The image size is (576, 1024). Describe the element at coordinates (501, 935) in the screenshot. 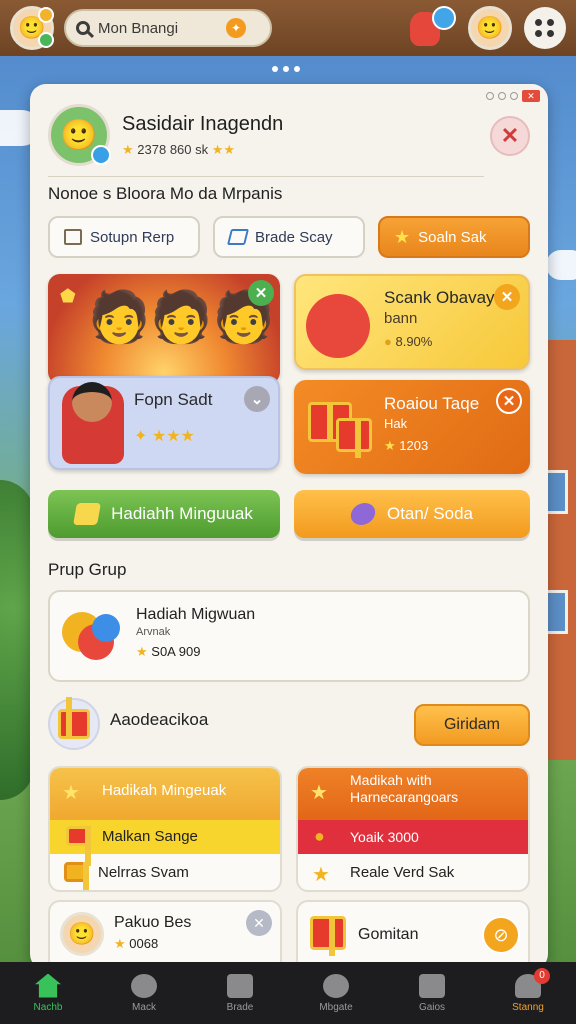

I see `cancel-circle-icon: ⊘` at that location.